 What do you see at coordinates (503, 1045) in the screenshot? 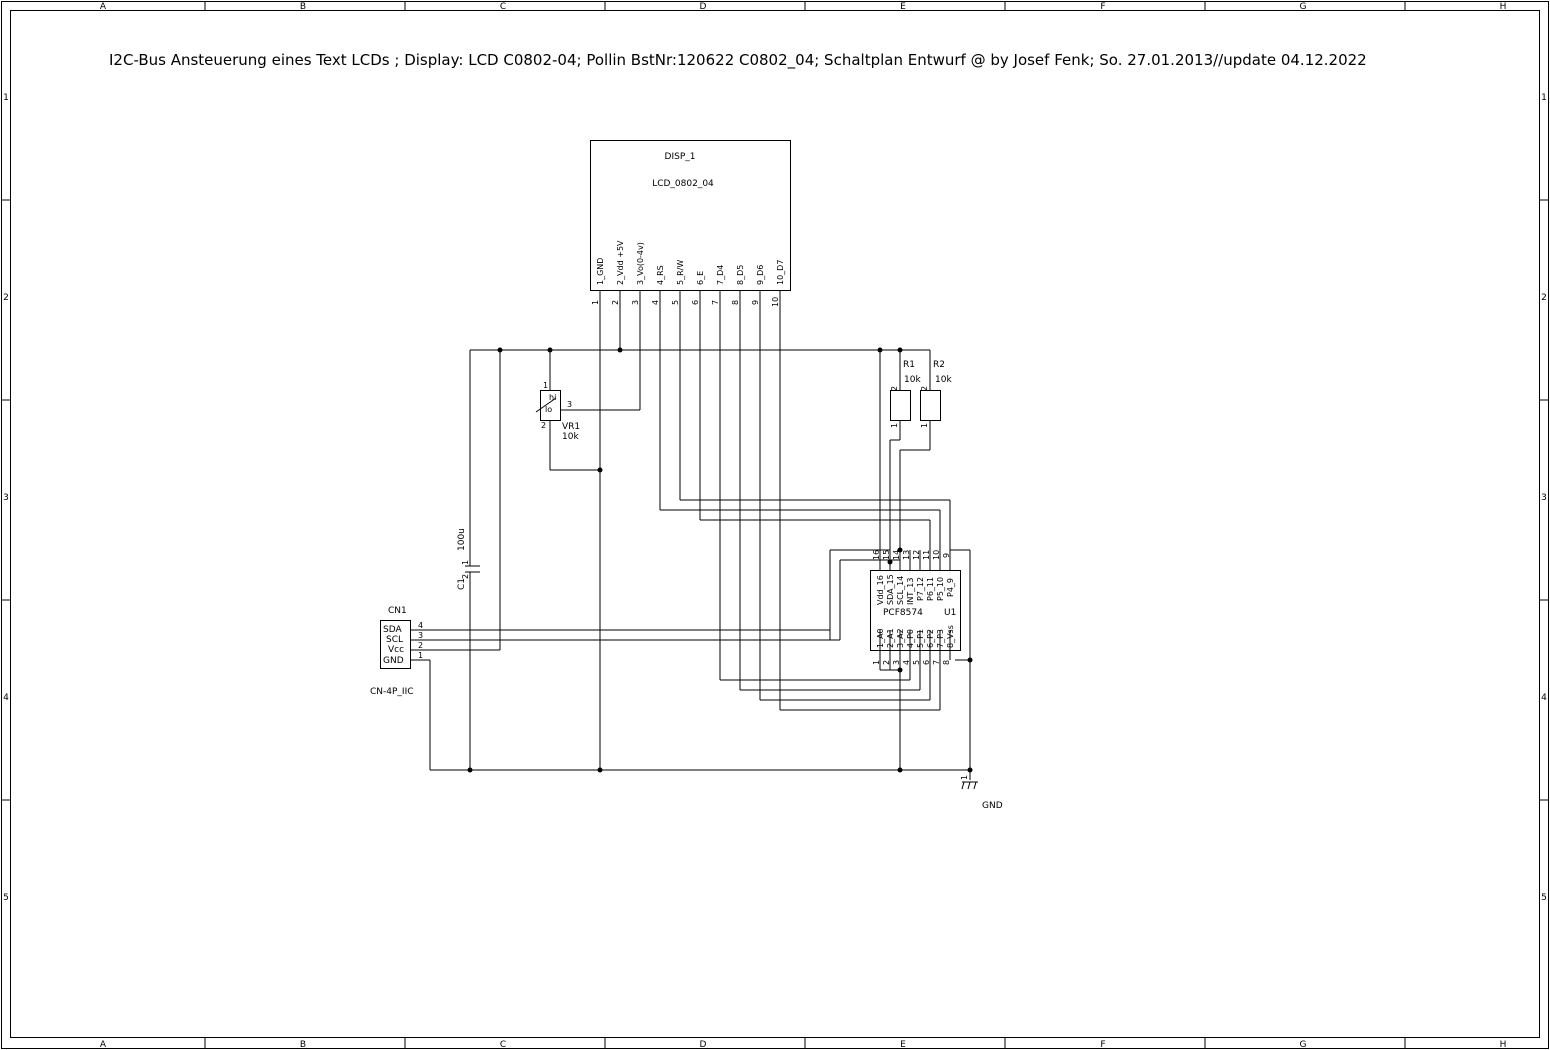
I see `zone-col-c-bottom: C` at bounding box center [503, 1045].